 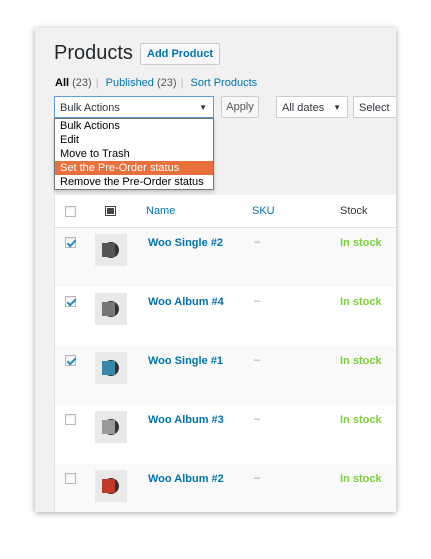 I want to click on bulk-option: Remove the Pre-Order status, so click(x=134, y=182).